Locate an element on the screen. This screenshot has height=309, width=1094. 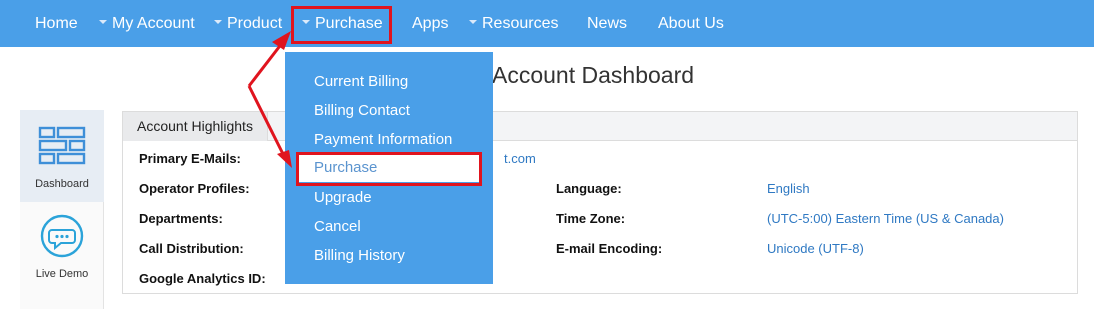
departments-label: Departments: is located at coordinates (181, 218).